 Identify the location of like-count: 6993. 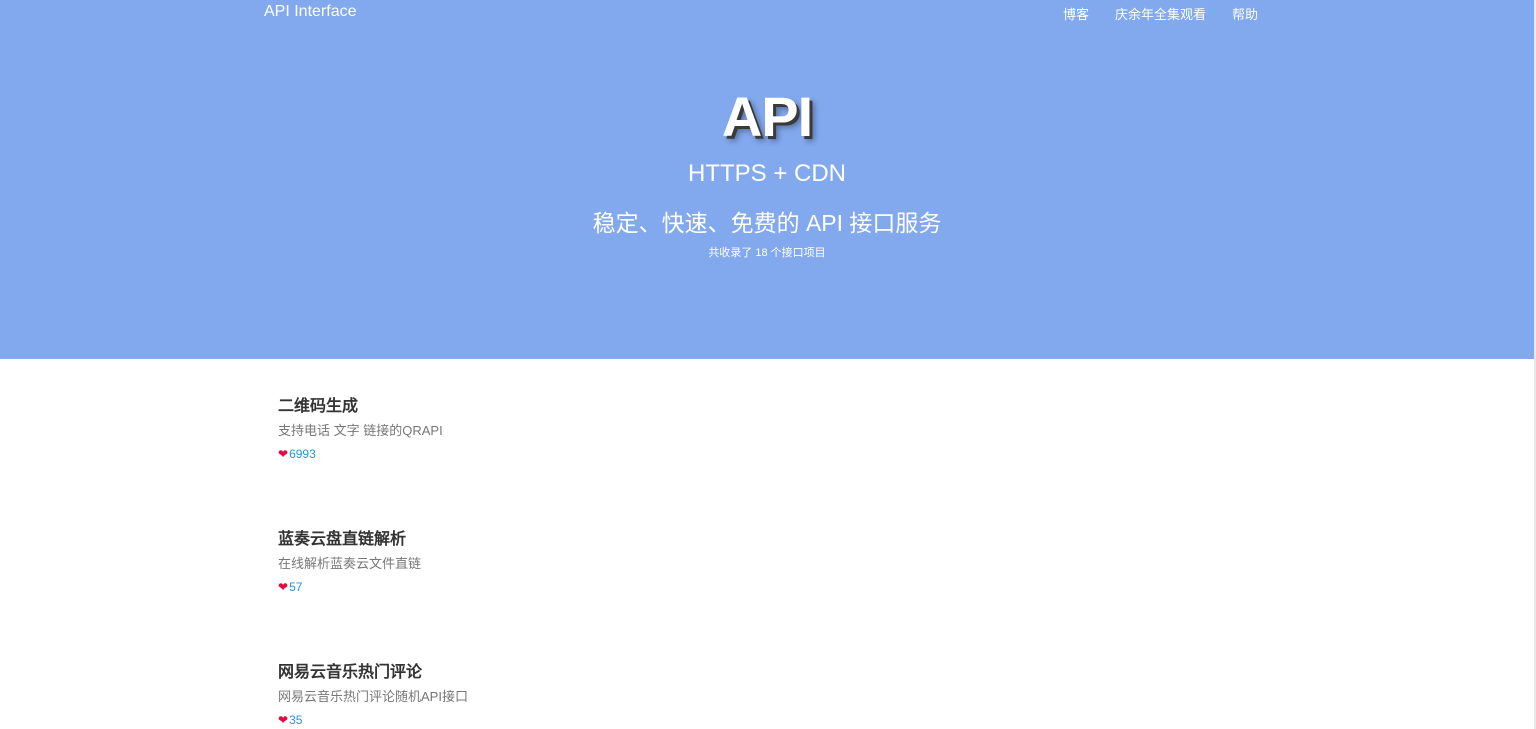
(302, 454).